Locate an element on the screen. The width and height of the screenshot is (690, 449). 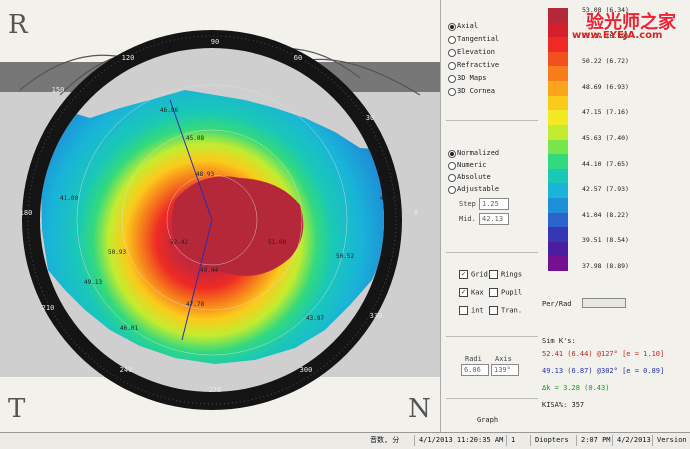
ring-tick-label: 30 is located at coordinates (370, 118).